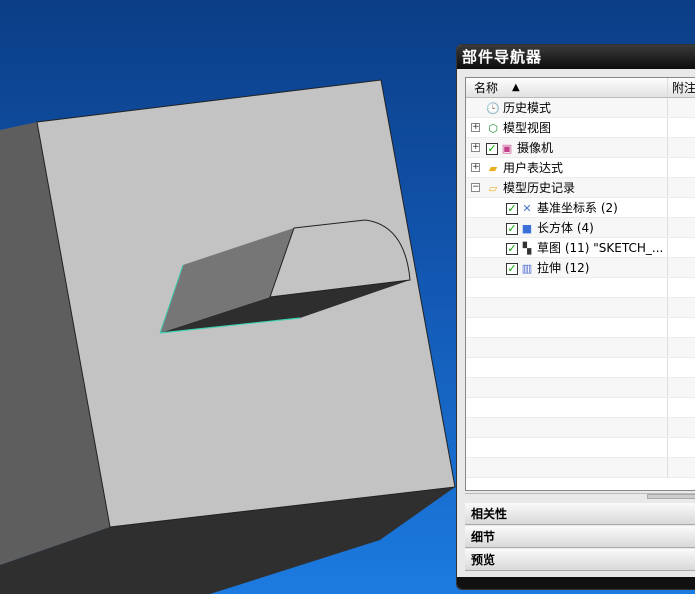 Image resolution: width=695 pixels, height=594 pixels. Describe the element at coordinates (527, 228) in the screenshot. I see `block-icon: ■` at that location.